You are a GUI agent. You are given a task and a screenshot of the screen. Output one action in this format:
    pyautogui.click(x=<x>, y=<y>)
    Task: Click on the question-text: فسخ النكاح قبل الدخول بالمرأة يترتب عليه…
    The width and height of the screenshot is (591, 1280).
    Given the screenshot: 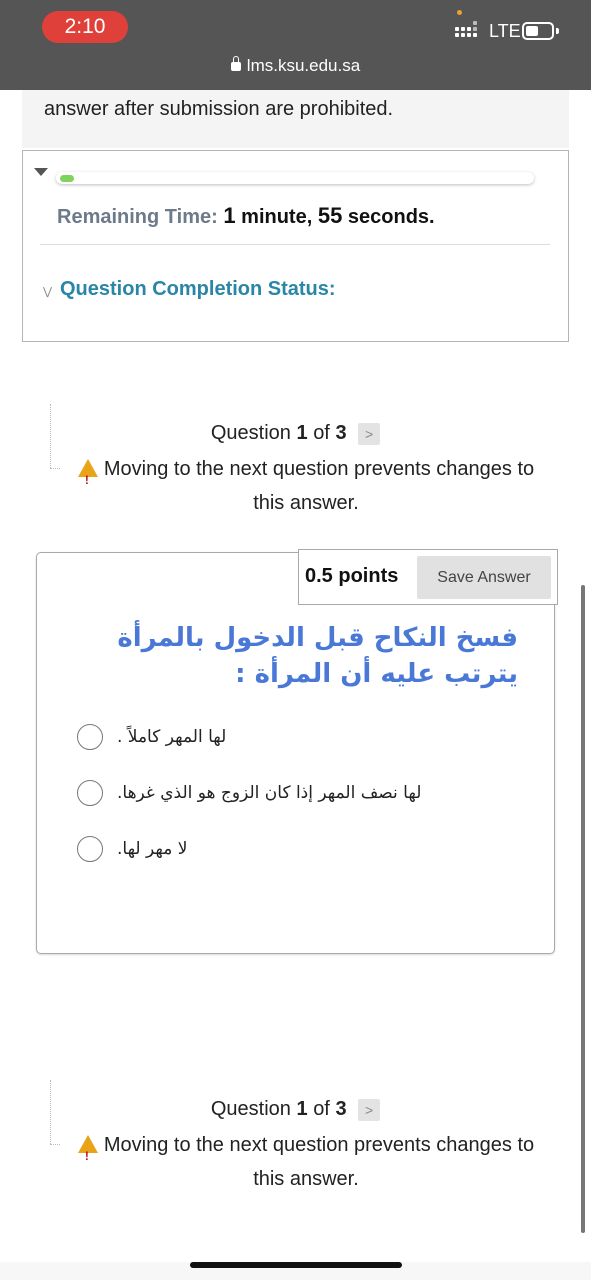 What is the action you would take?
    pyautogui.click(x=317, y=656)
    